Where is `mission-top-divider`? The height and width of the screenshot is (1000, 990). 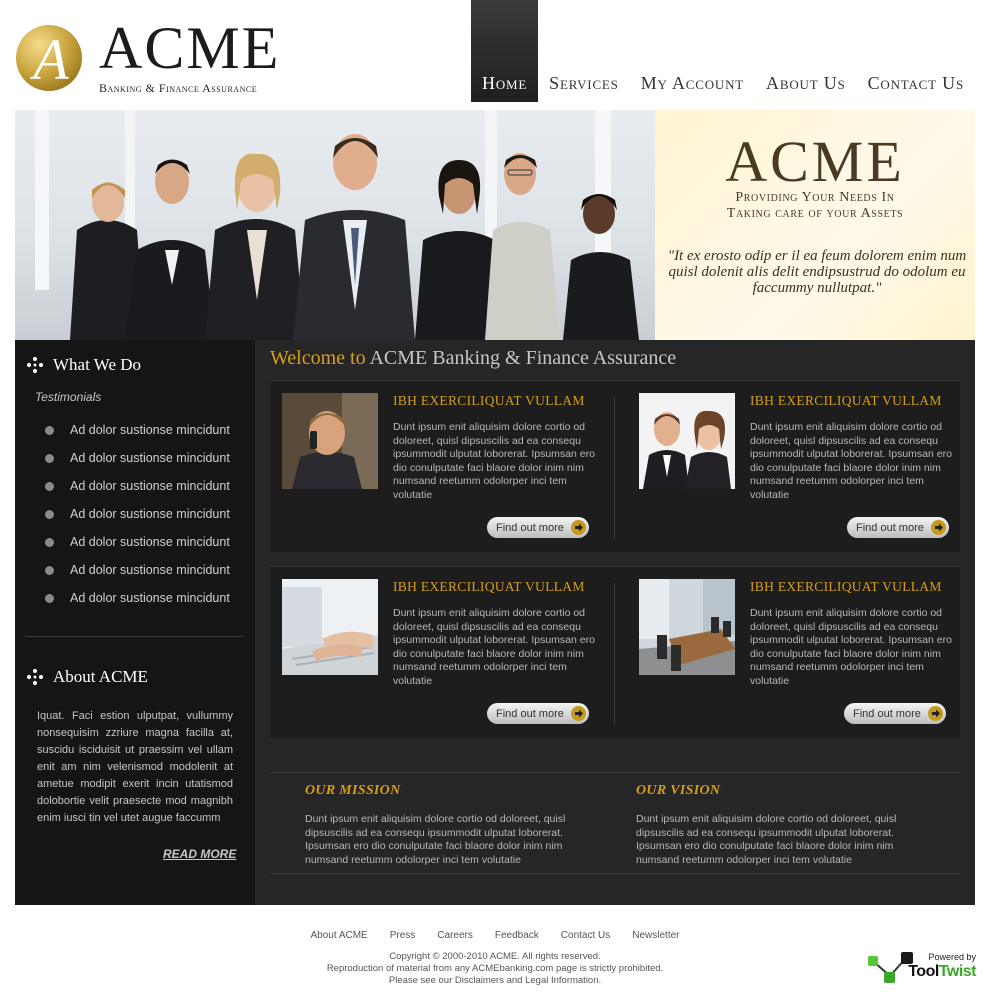 mission-top-divider is located at coordinates (615, 772).